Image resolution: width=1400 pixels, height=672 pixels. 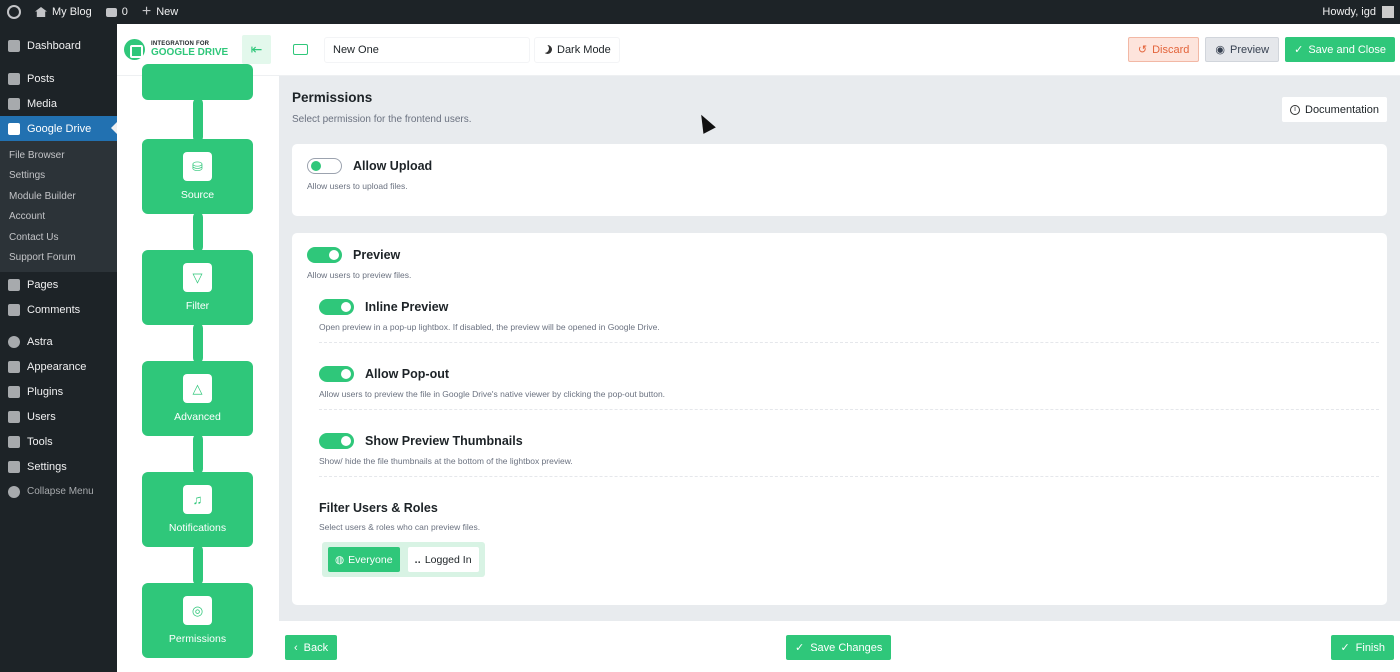 I want to click on allow-upload-toggle, so click(x=324, y=166).